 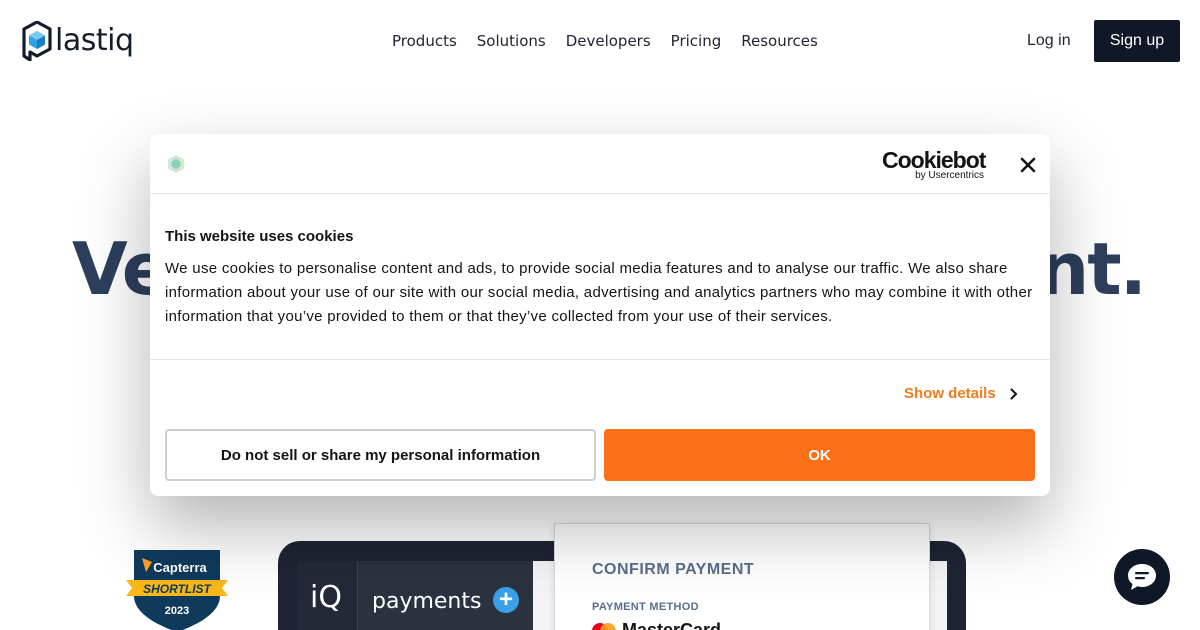 What do you see at coordinates (506, 600) in the screenshot?
I see `mockup-plus-icon: +` at bounding box center [506, 600].